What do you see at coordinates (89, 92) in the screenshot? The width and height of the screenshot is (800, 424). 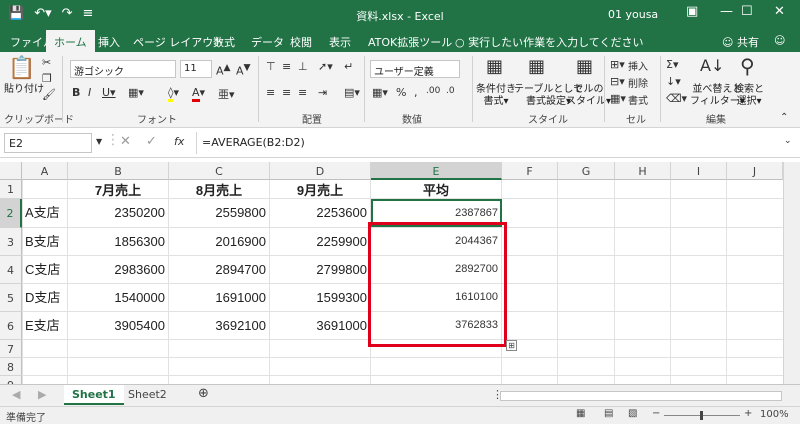 I see `italic-icon: I` at bounding box center [89, 92].